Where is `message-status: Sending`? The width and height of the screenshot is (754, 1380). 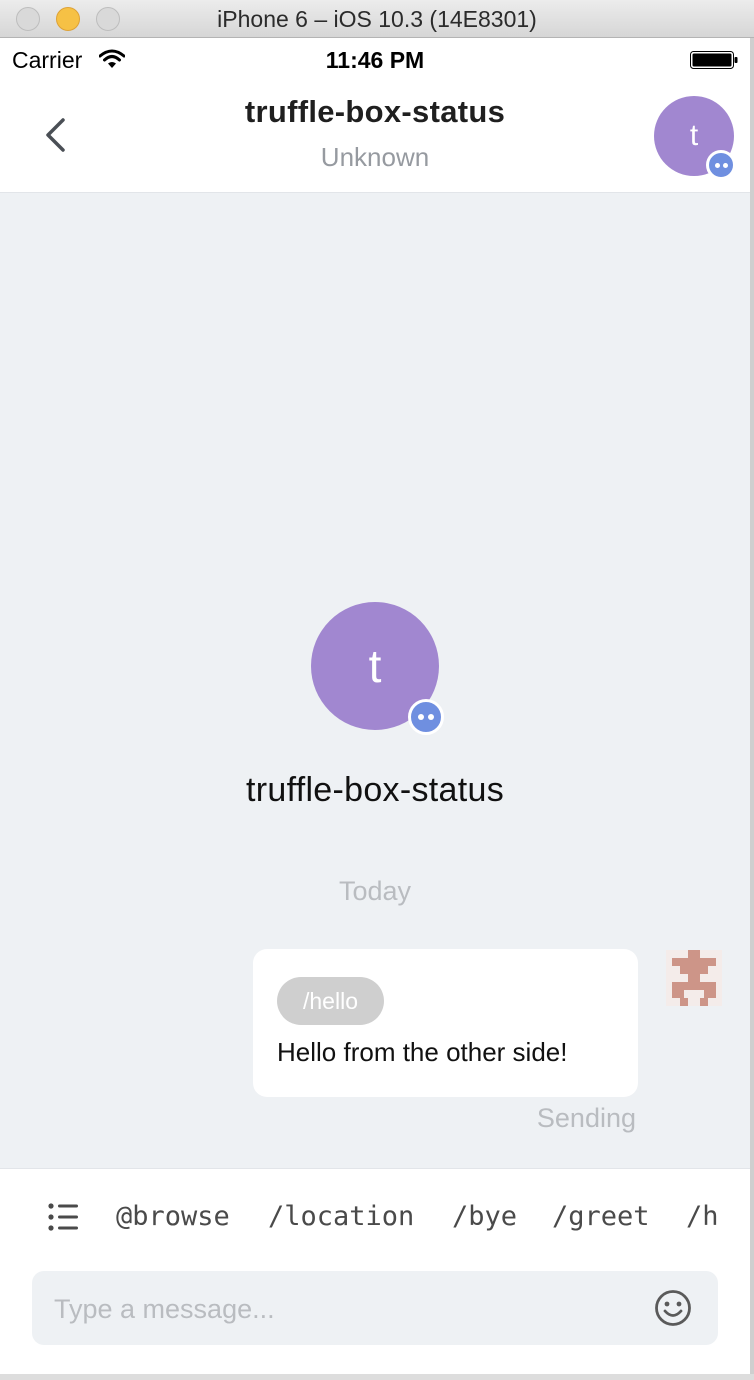
message-status: Sending is located at coordinates (586, 1118).